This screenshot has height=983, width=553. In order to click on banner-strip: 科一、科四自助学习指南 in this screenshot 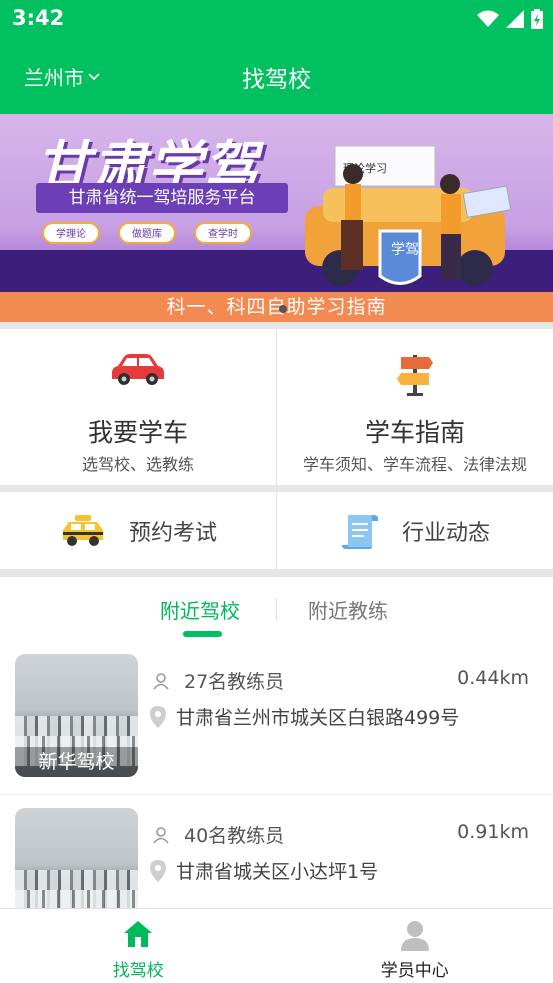, I will do `click(276, 307)`.